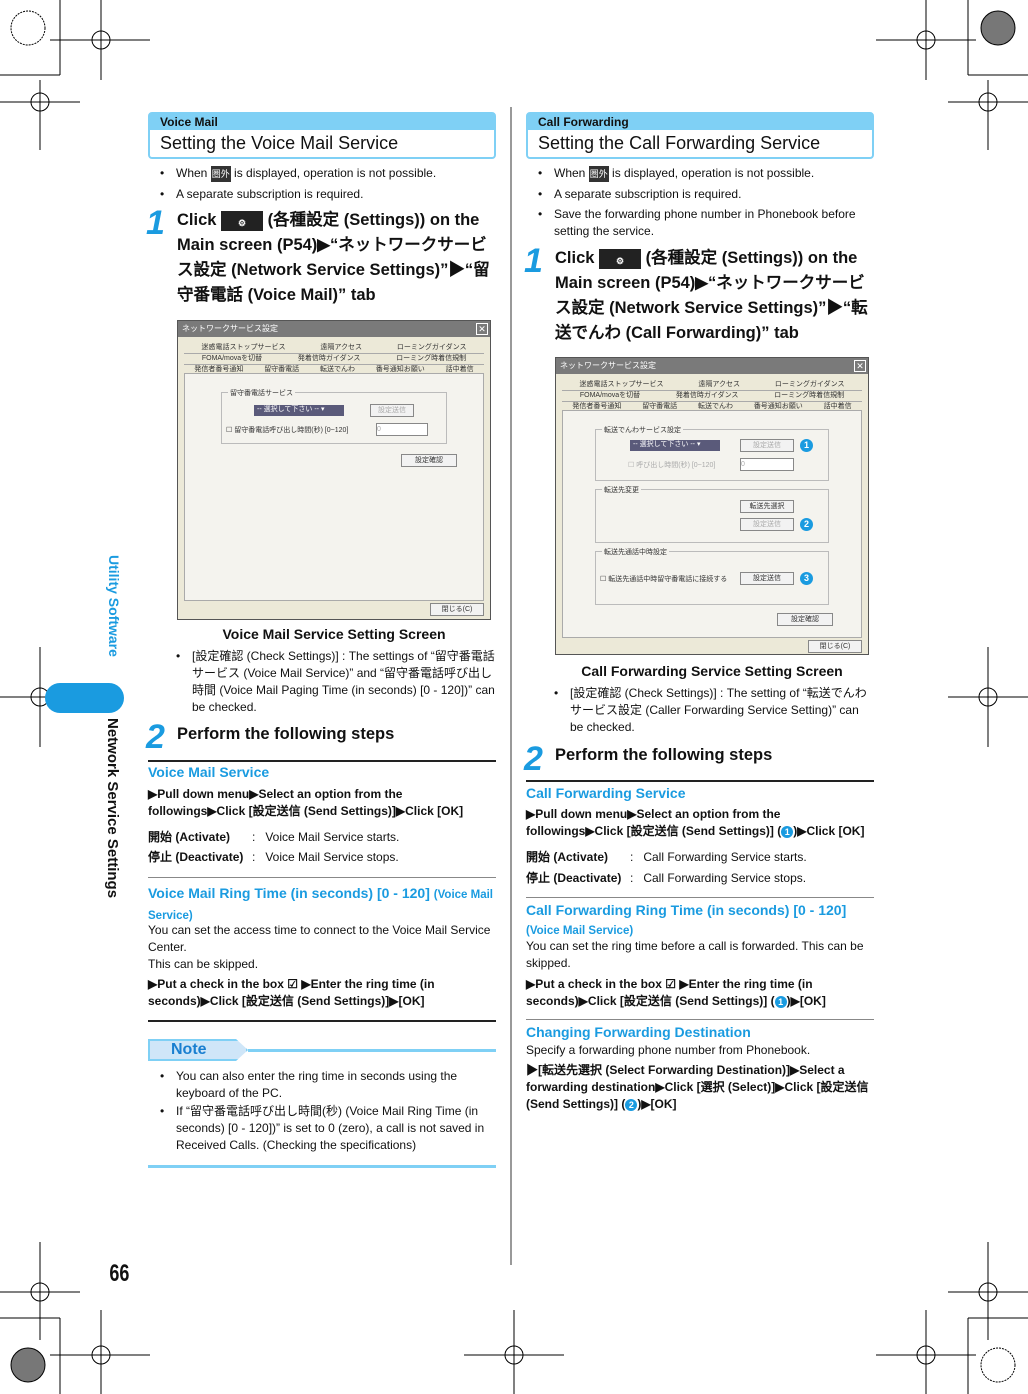 The height and width of the screenshot is (1394, 1028). What do you see at coordinates (806, 578) in the screenshot?
I see `marker-3: 3` at bounding box center [806, 578].